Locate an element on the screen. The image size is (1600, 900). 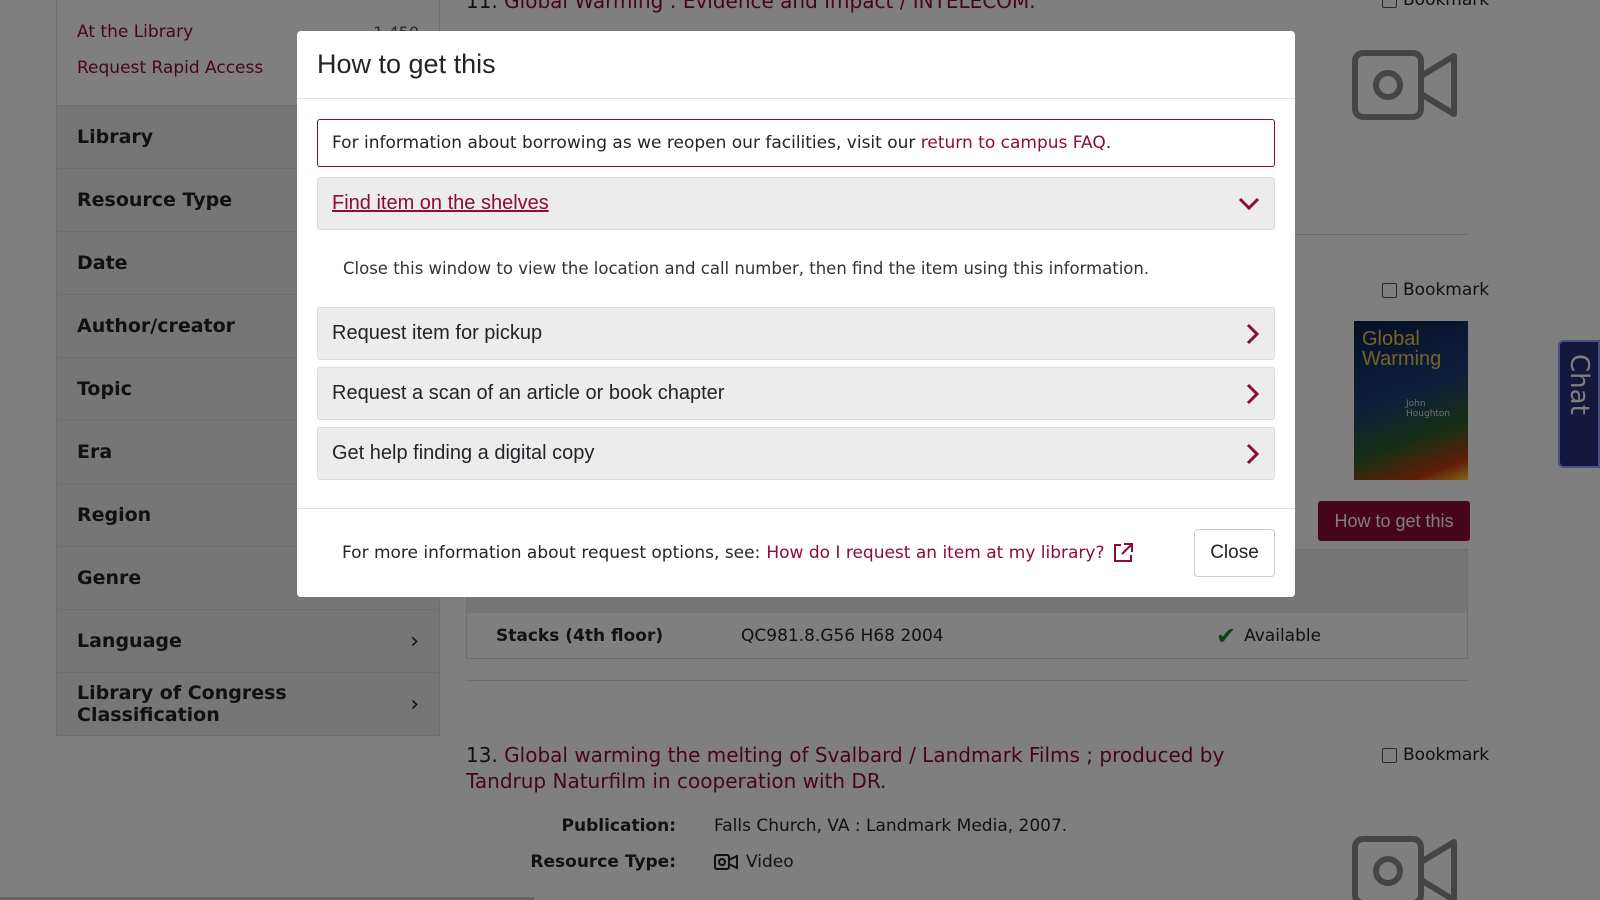
modal-title: How to get this is located at coordinates (406, 64).